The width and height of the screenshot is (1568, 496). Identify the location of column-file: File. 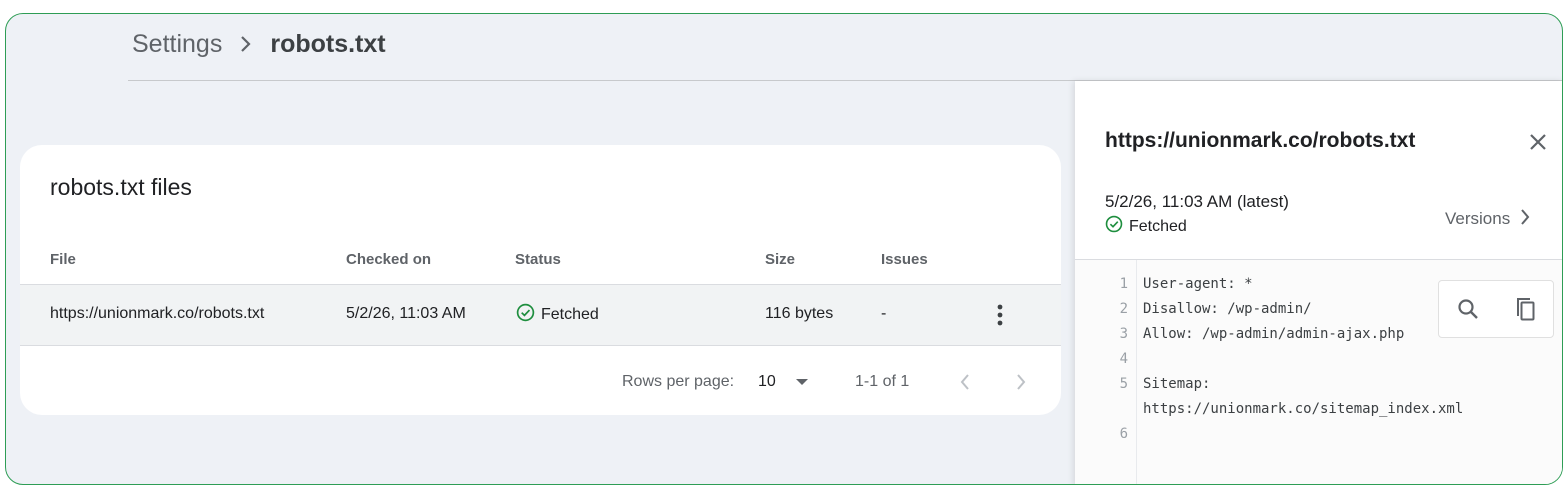
(63, 259).